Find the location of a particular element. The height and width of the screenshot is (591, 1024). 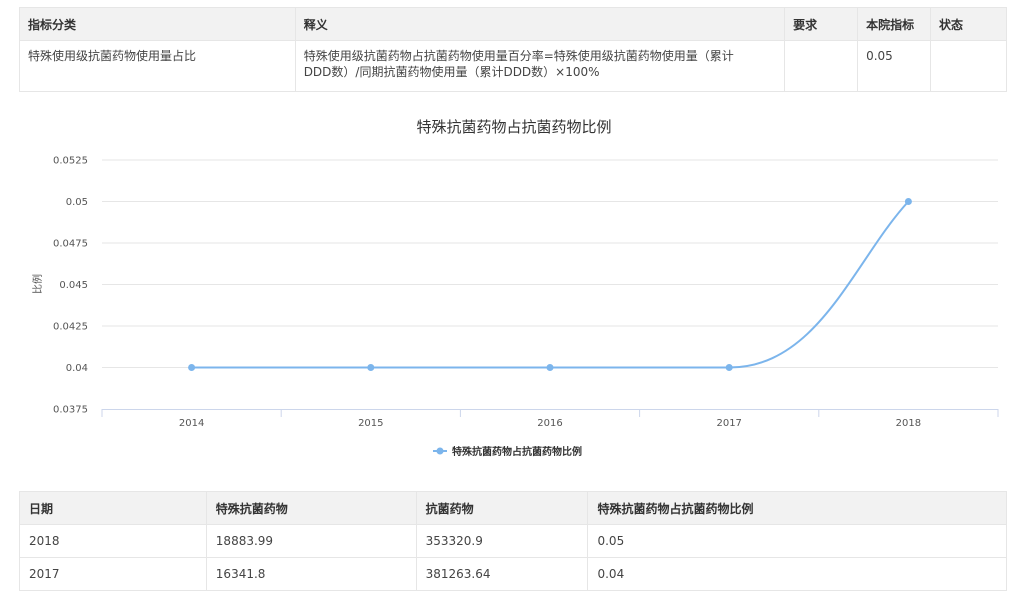

chart-title: 特殊抗菌药物占抗菌药物比例 is located at coordinates (513, 127).